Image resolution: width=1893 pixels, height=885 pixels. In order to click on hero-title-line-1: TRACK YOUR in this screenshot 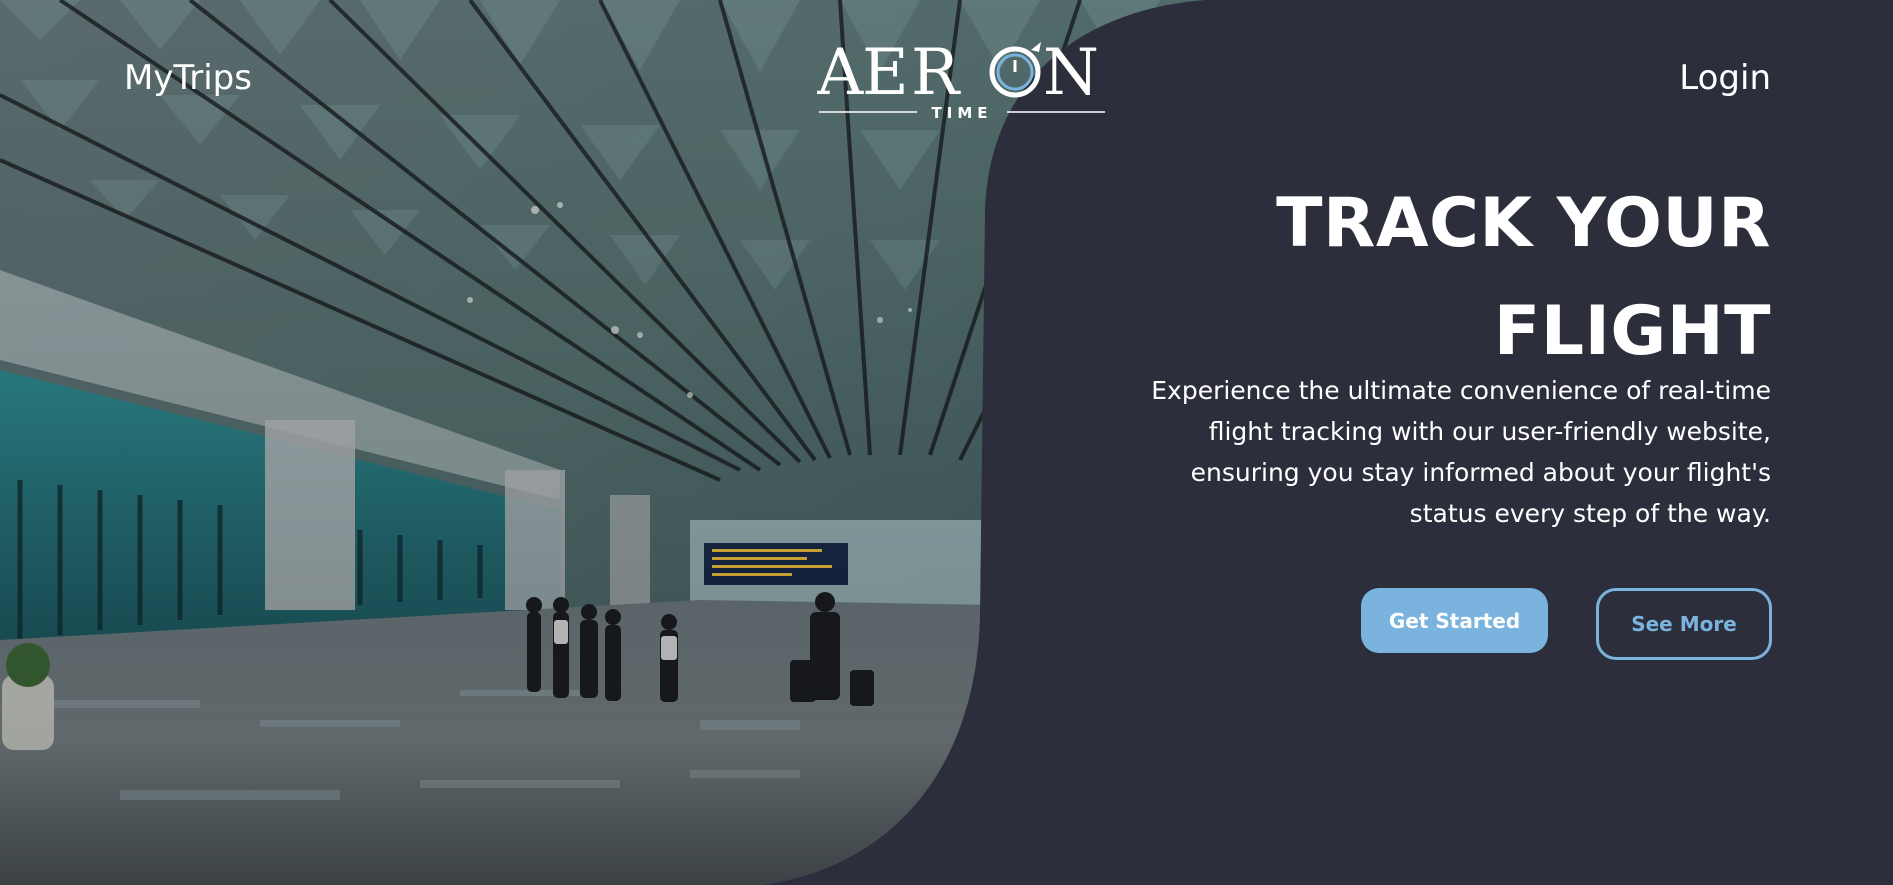, I will do `click(1523, 223)`.